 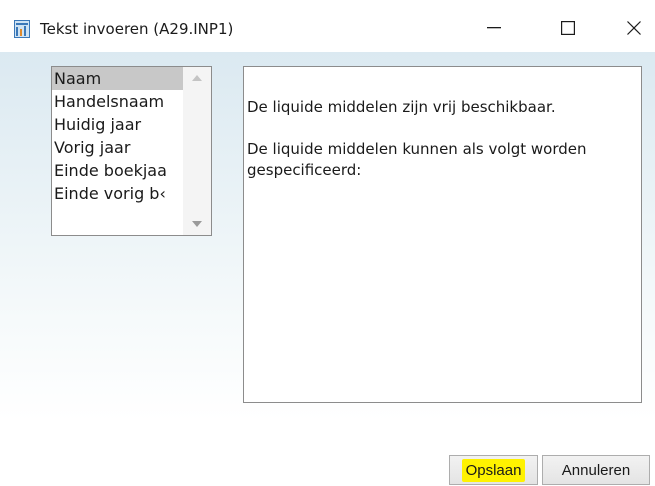 What do you see at coordinates (117, 101) in the screenshot?
I see `list-item-handelsnaam: Handelsnaam` at bounding box center [117, 101].